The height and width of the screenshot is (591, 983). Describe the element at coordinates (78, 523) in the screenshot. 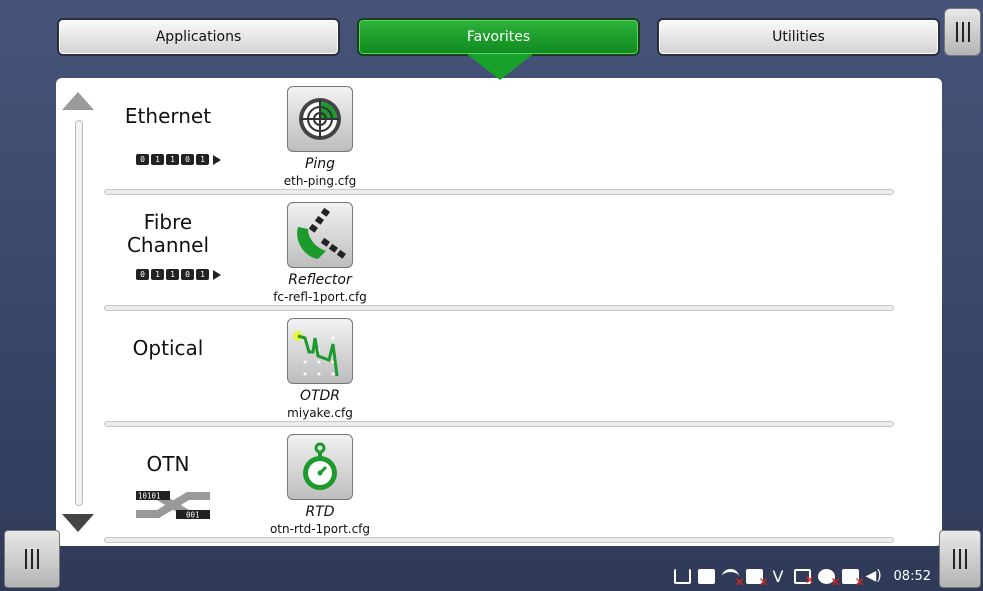

I see `scroll-down-arrow-icon` at that location.